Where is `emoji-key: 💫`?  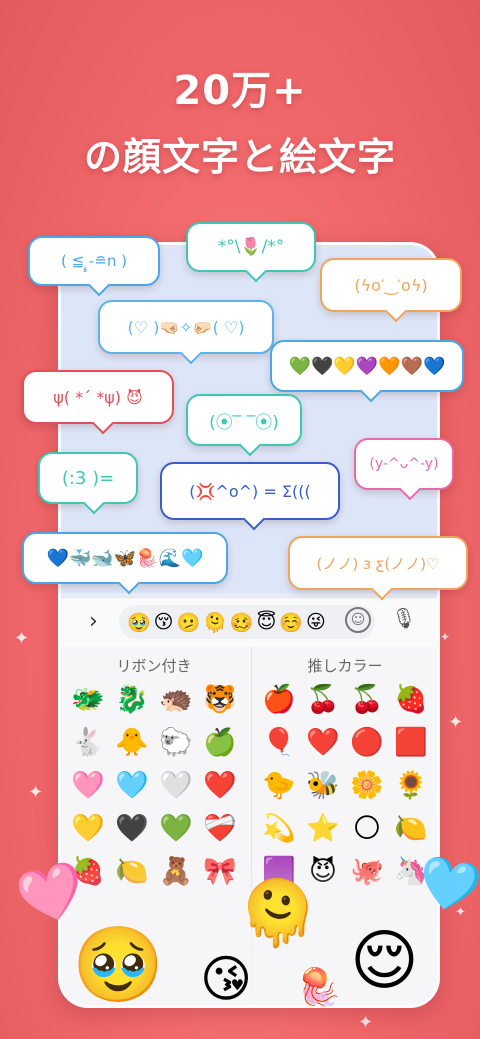 emoji-key: 💫 is located at coordinates (279, 828).